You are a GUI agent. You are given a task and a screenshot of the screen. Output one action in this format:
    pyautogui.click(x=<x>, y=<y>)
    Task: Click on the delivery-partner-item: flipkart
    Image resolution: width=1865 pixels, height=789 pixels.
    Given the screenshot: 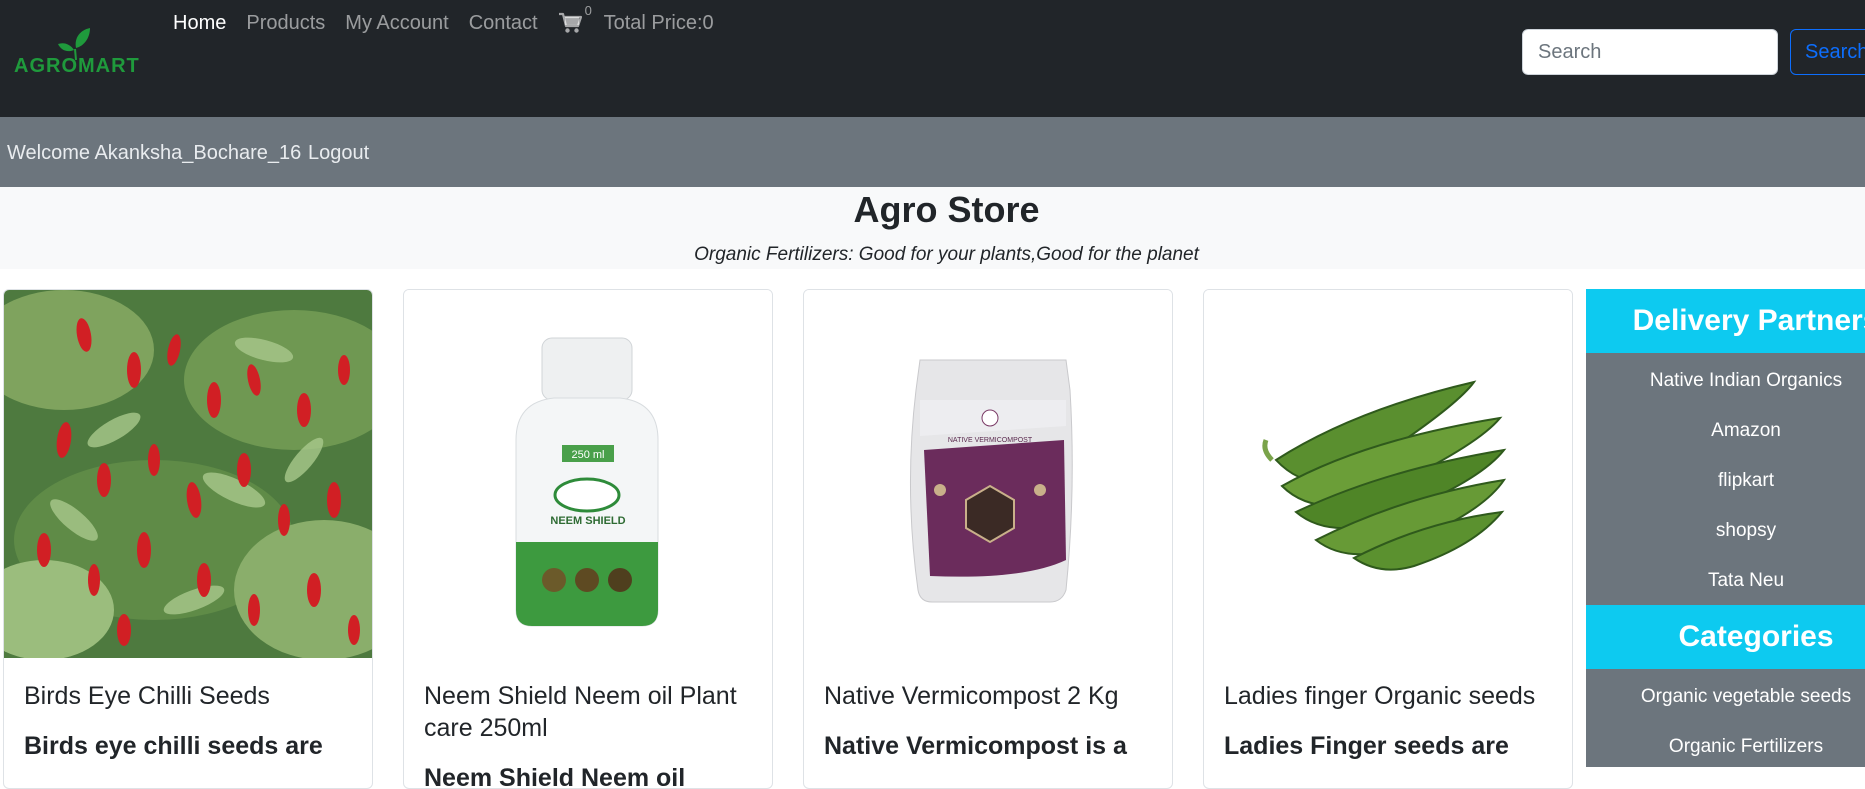 What is the action you would take?
    pyautogui.click(x=1725, y=481)
    